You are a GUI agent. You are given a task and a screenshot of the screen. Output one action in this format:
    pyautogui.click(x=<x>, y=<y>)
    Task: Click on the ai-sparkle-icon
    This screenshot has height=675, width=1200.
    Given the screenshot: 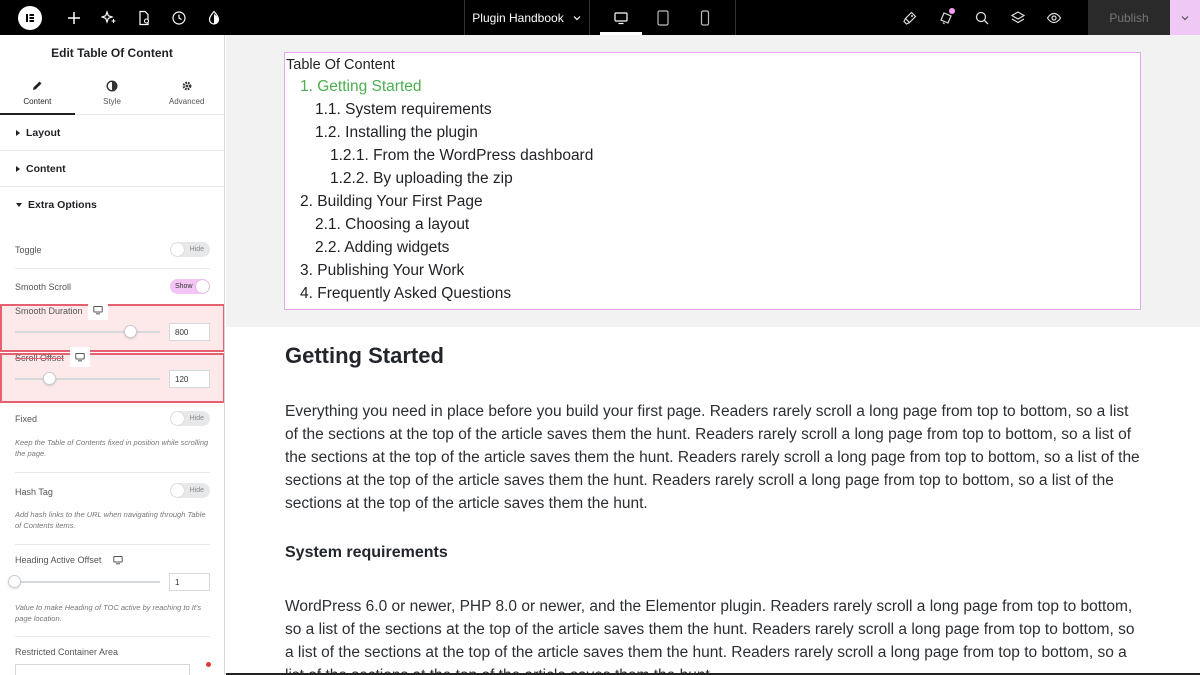 What is the action you would take?
    pyautogui.click(x=108, y=17)
    